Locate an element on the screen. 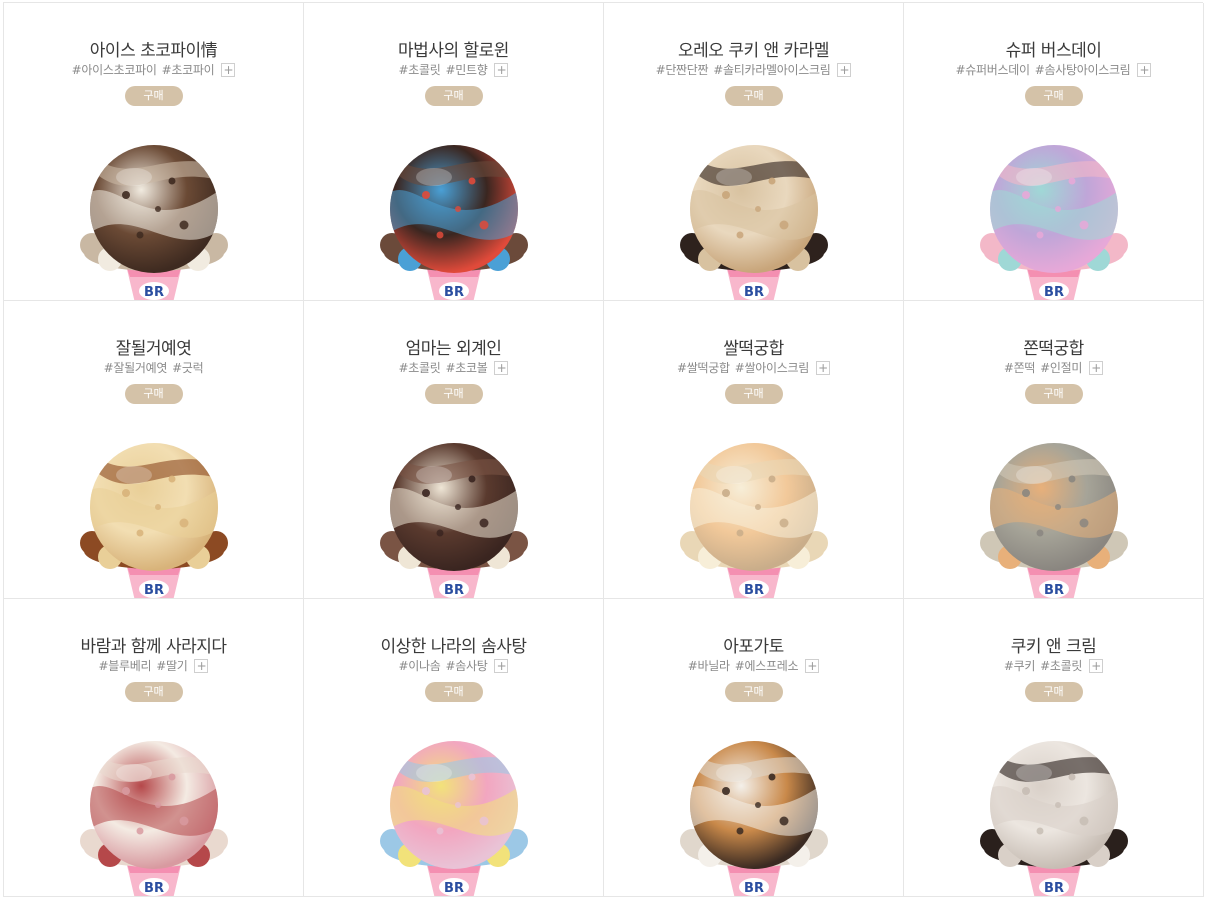  product-card: 엄마는 외계인 #초콜릿 #초코볼 + 구매 BR is located at coordinates (454, 450).